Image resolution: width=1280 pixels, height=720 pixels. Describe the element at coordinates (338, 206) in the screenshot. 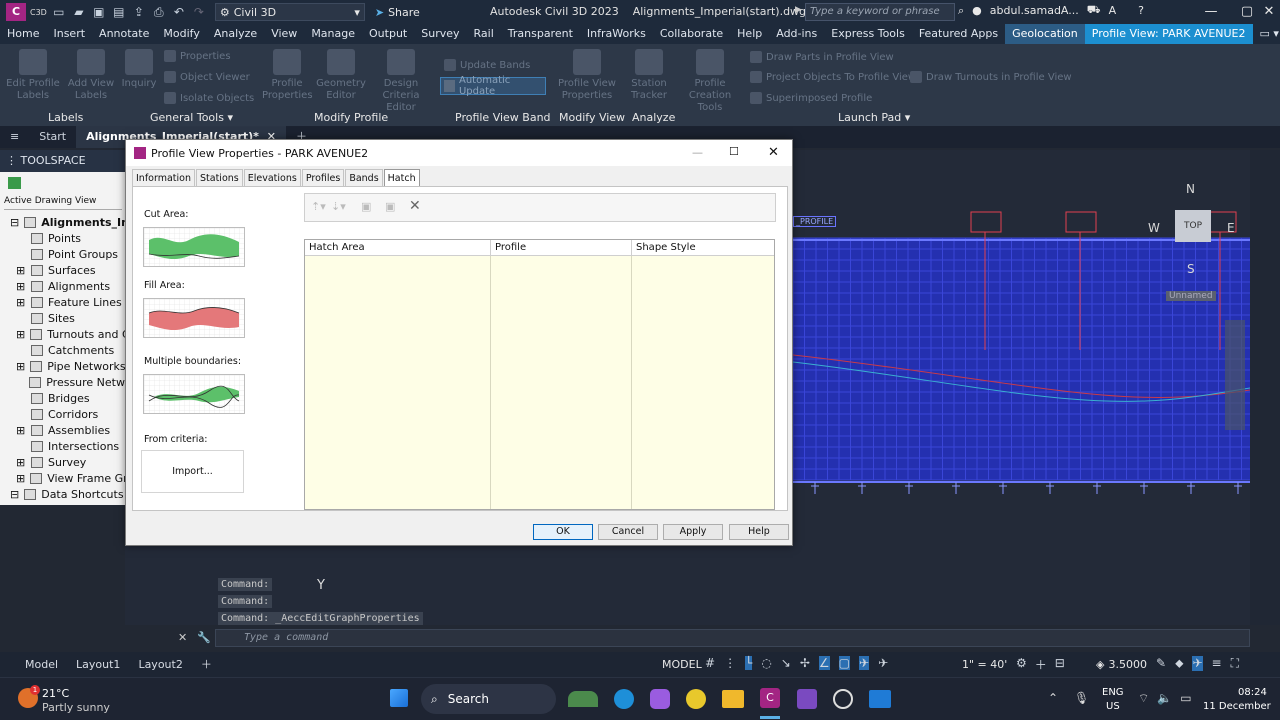

I see `move-down-icon: ⇣▾` at that location.